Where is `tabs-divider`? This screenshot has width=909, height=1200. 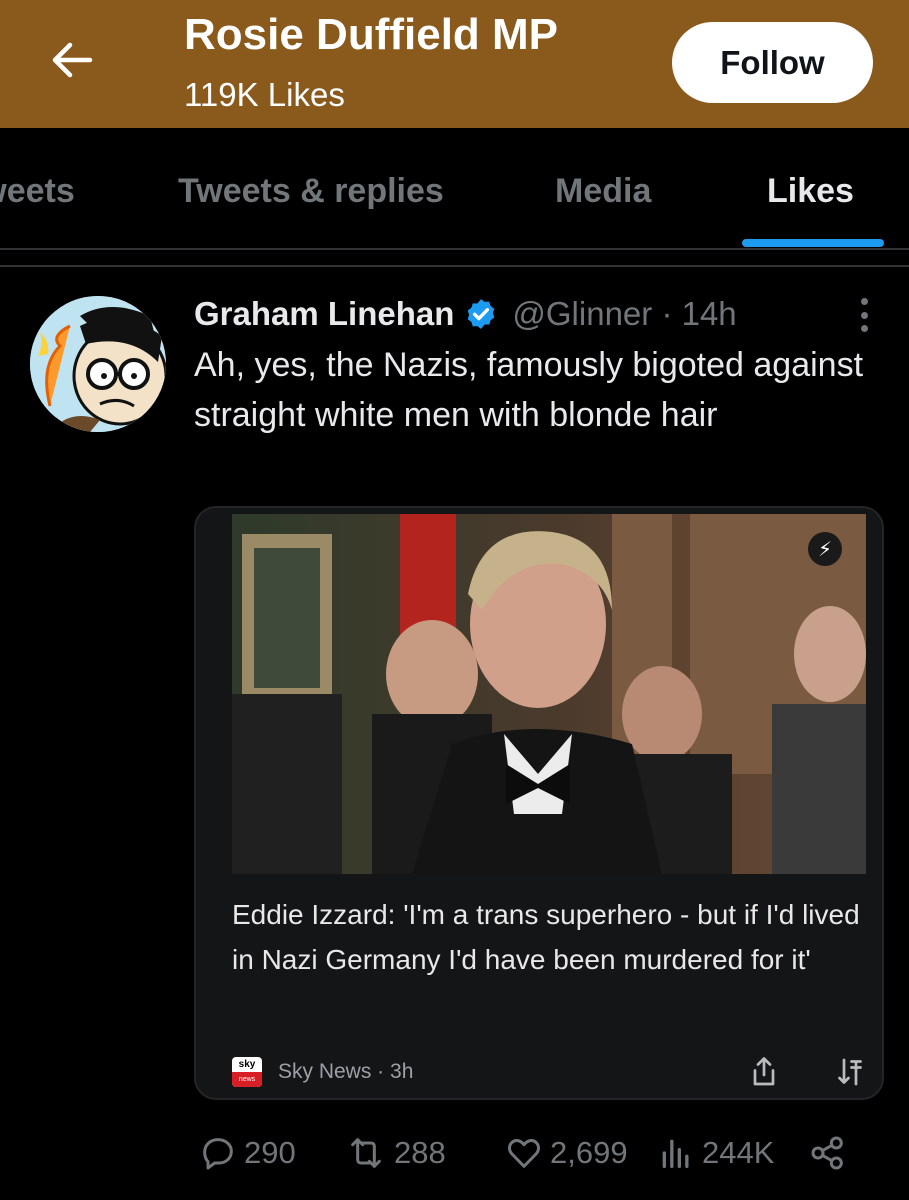 tabs-divider is located at coordinates (454, 249).